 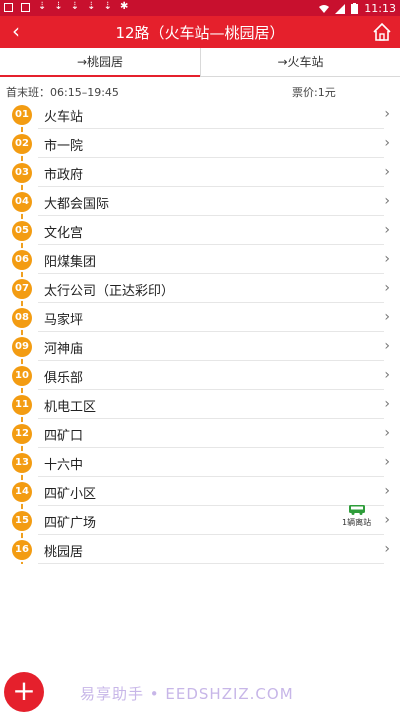 I want to click on stop-row: 10 俱乐部 ›, so click(x=200, y=375).